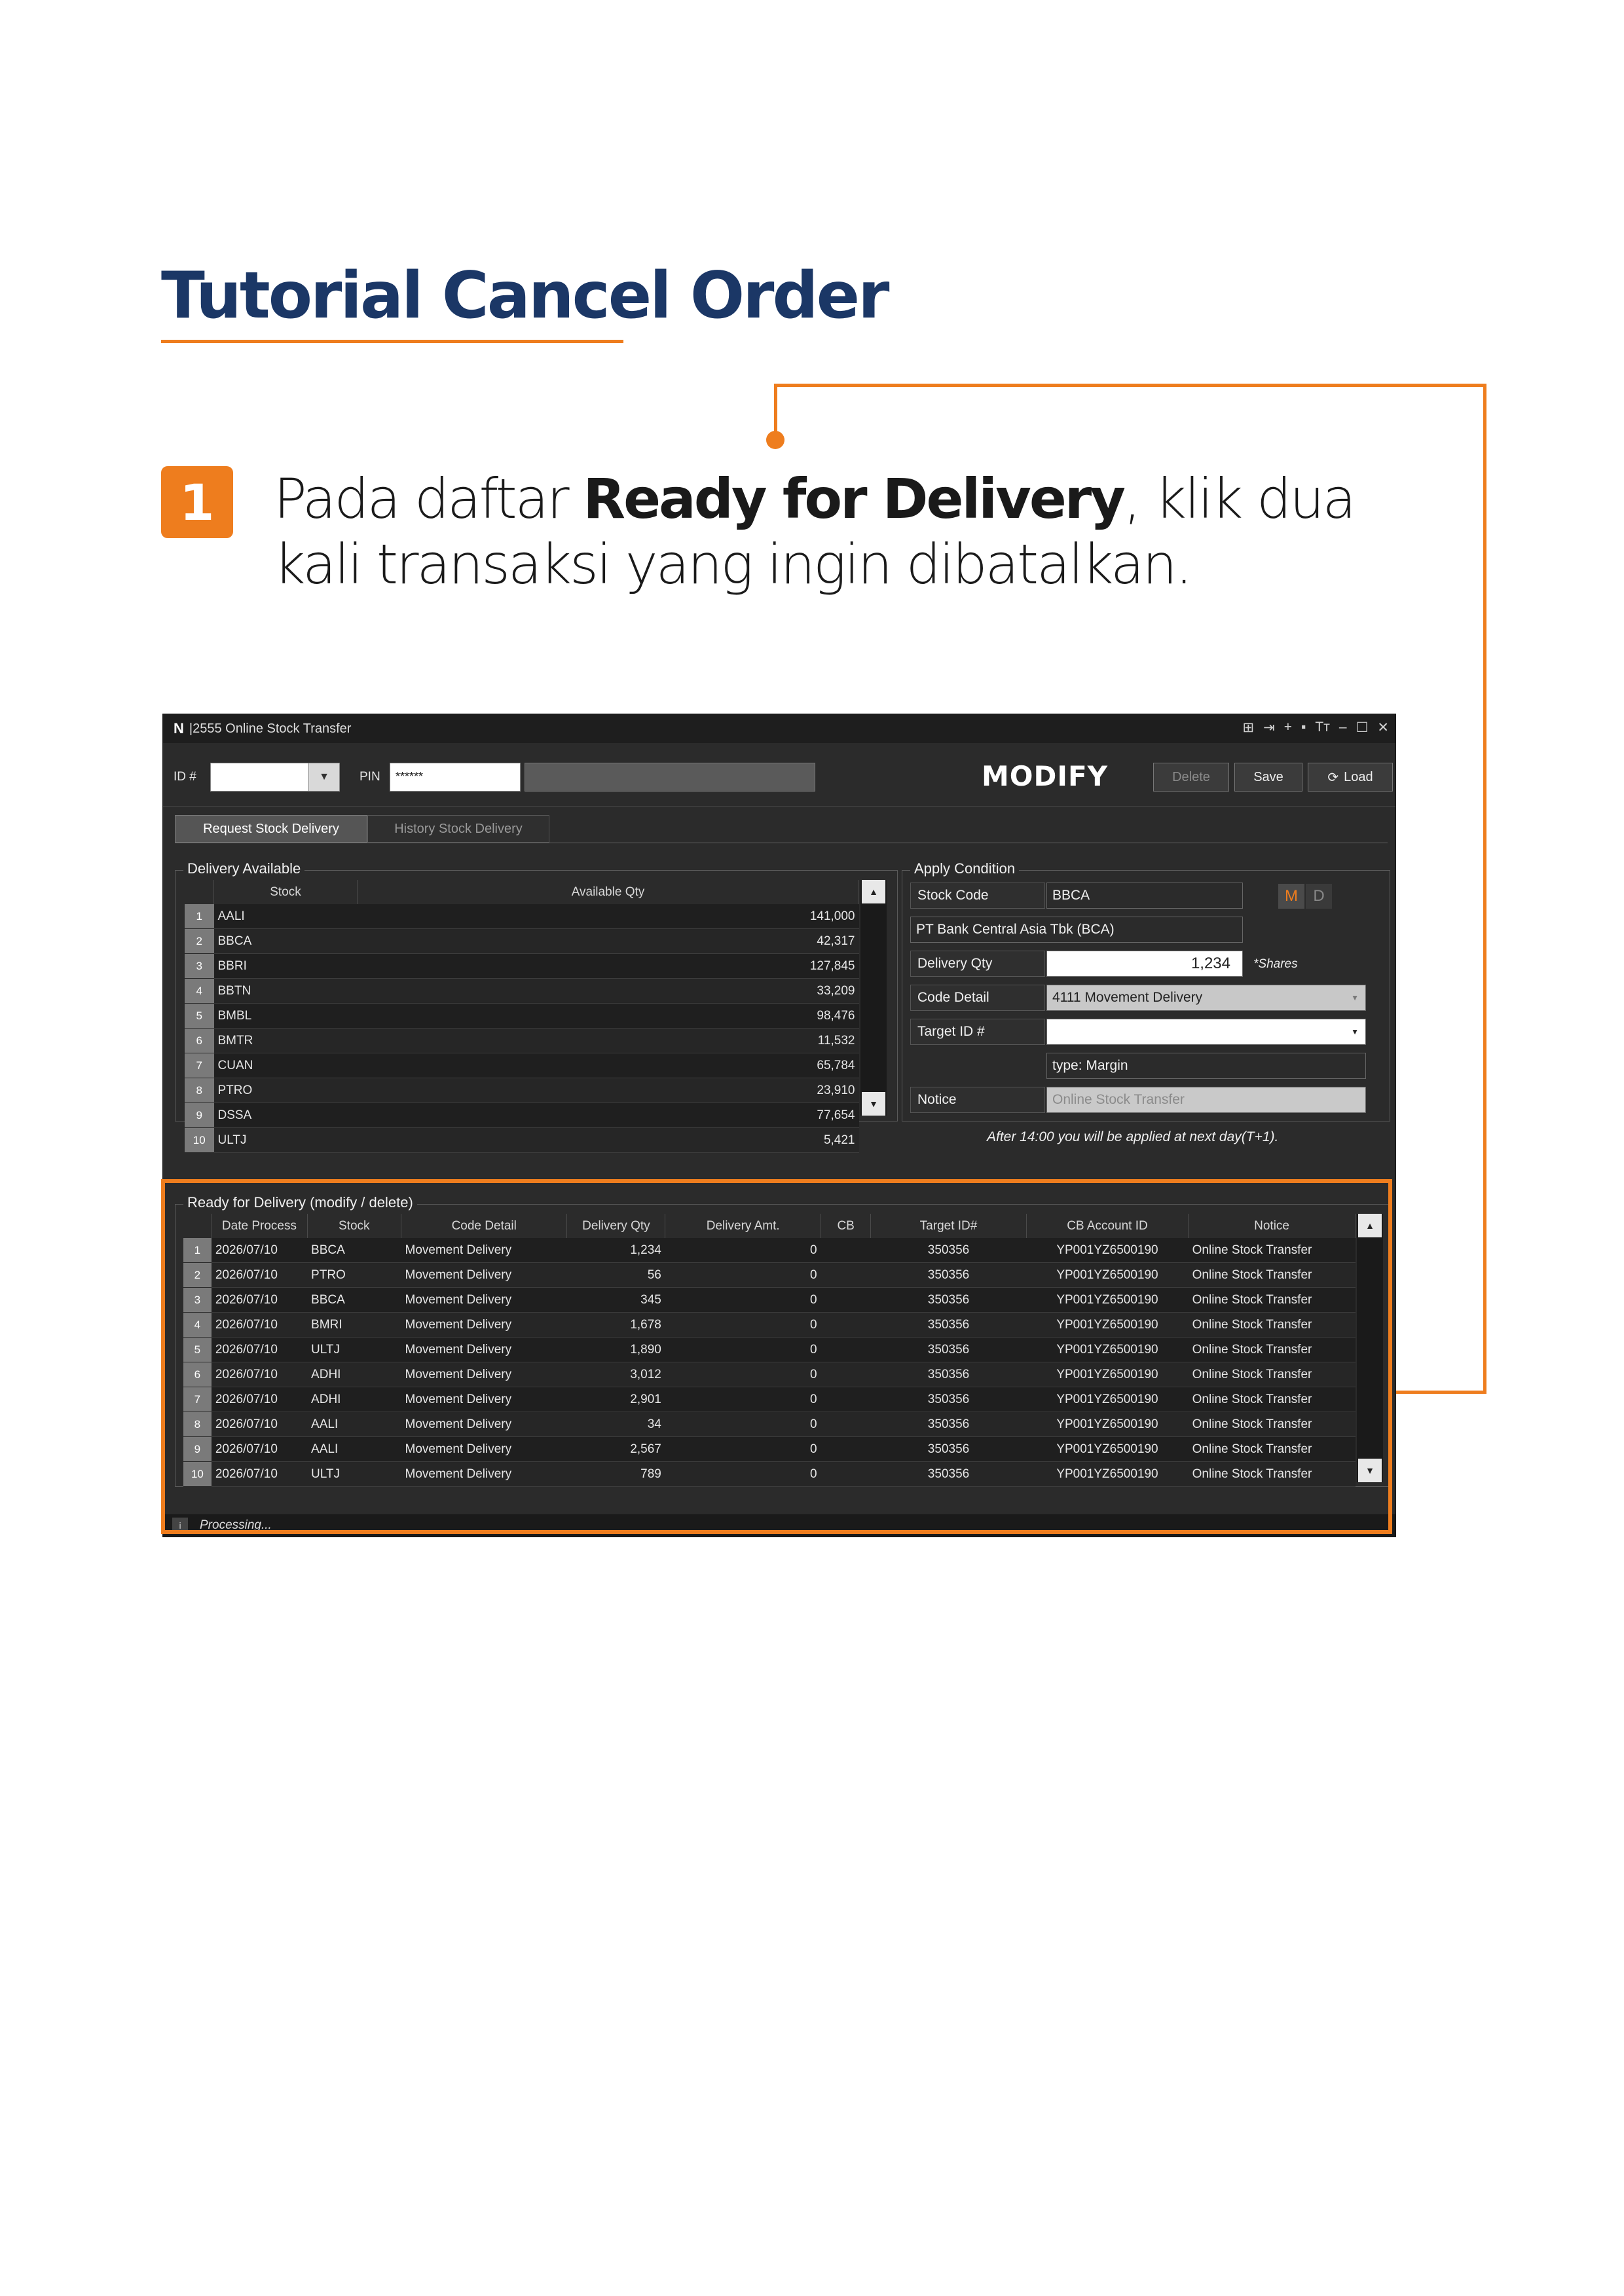  I want to click on stock-cell: AALI, so click(285, 916).